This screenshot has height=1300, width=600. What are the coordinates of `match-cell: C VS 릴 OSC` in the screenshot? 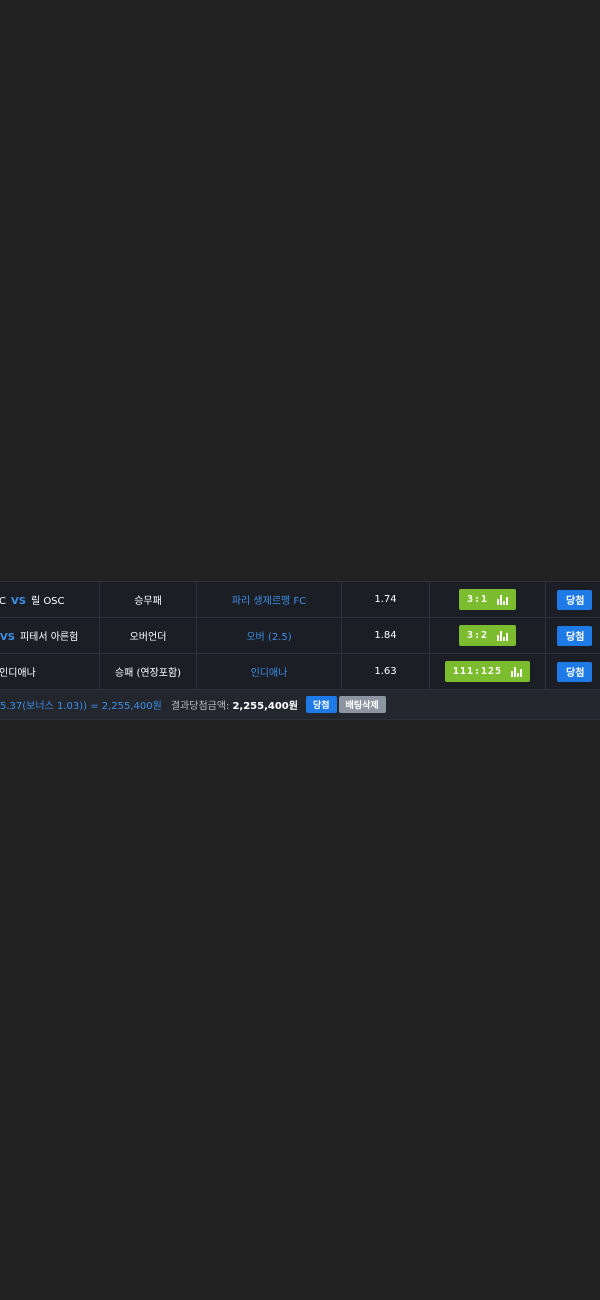 It's located at (50, 599).